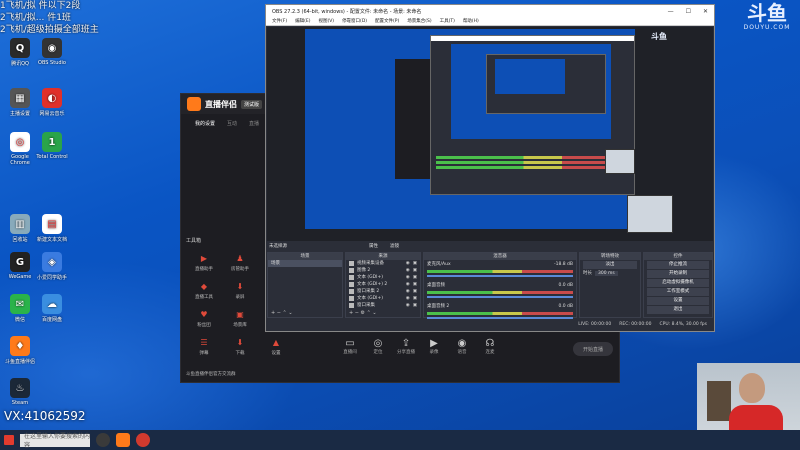 This screenshot has height=450, width=800. I want to click on scene-controls: + − ⌃ ⌄, so click(282, 313).